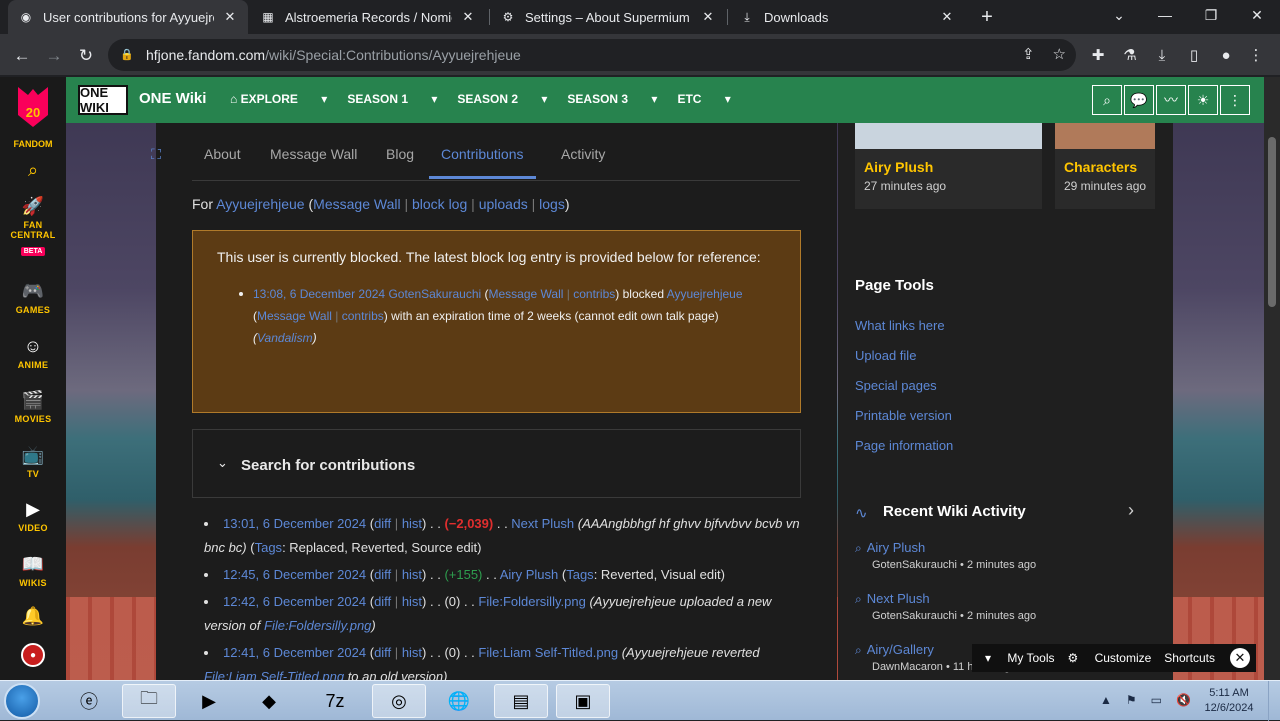  I want to click on discussions-icon: 💬, so click(1139, 100).